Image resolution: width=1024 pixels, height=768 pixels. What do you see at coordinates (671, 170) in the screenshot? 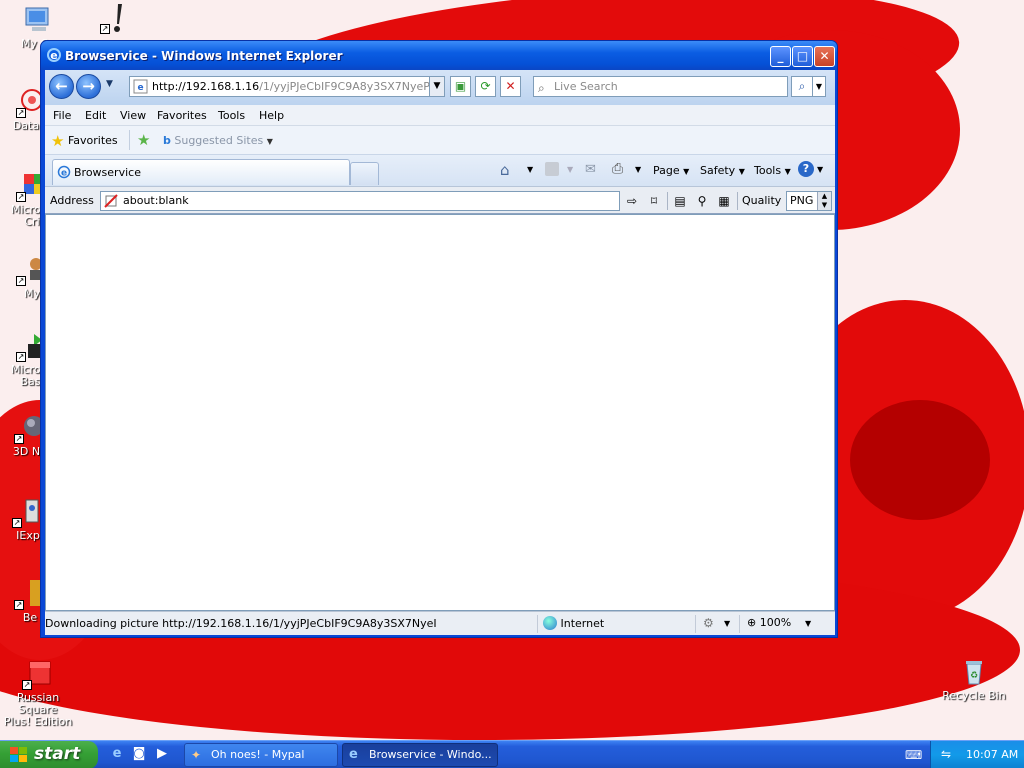
I see `page-menu: Page ▼` at bounding box center [671, 170].